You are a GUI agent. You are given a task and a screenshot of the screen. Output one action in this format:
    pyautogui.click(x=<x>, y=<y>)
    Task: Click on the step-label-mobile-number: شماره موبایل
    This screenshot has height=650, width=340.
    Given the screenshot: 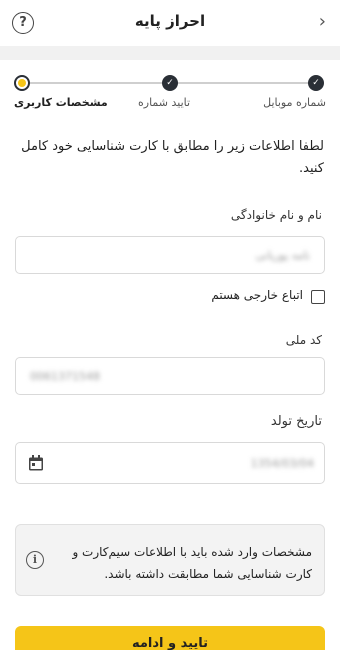 What is the action you would take?
    pyautogui.click(x=294, y=102)
    